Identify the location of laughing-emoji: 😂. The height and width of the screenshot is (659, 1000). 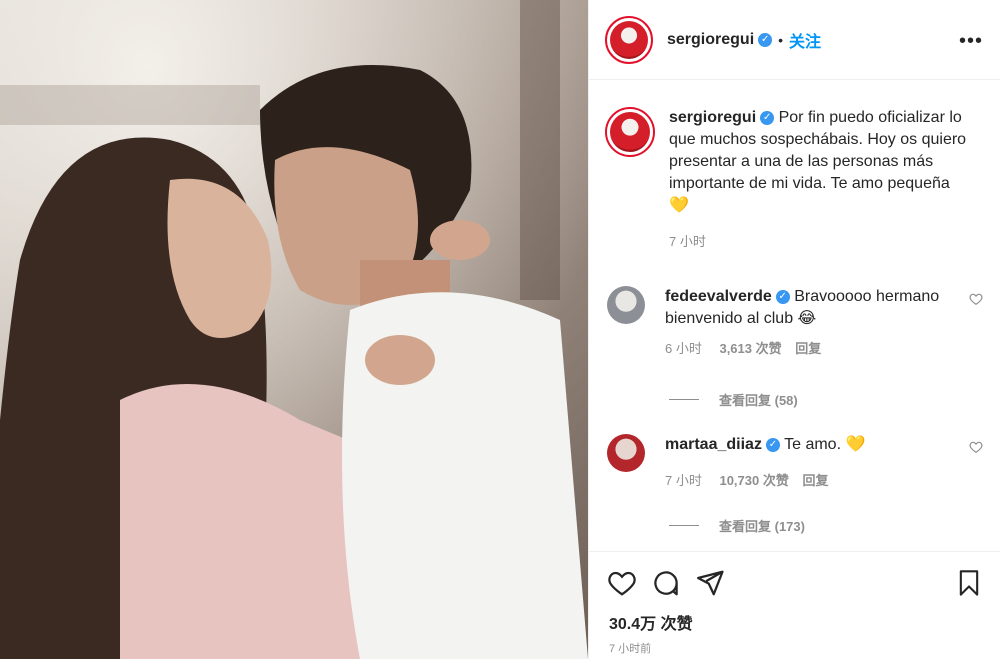
(807, 318).